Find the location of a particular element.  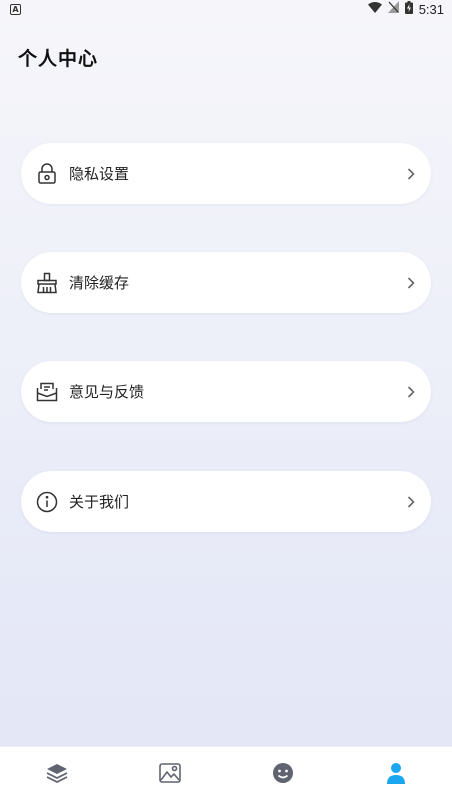

layers-icon is located at coordinates (57, 775).